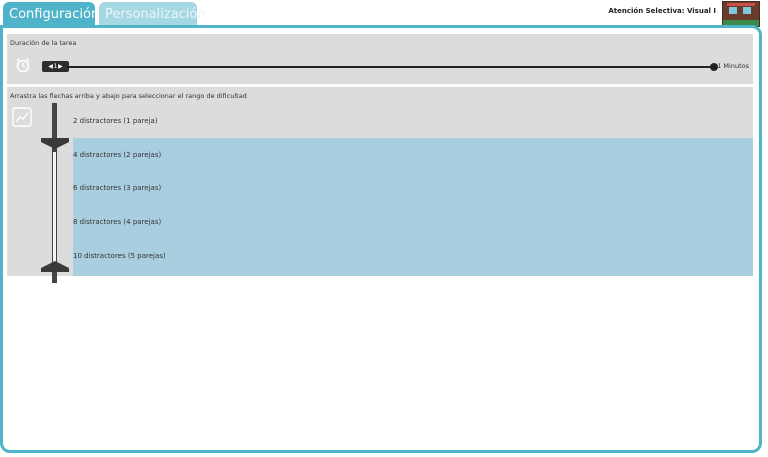 The width and height of the screenshot is (768, 457). What do you see at coordinates (23, 65) in the screenshot?
I see `alarm-clock-icon` at bounding box center [23, 65].